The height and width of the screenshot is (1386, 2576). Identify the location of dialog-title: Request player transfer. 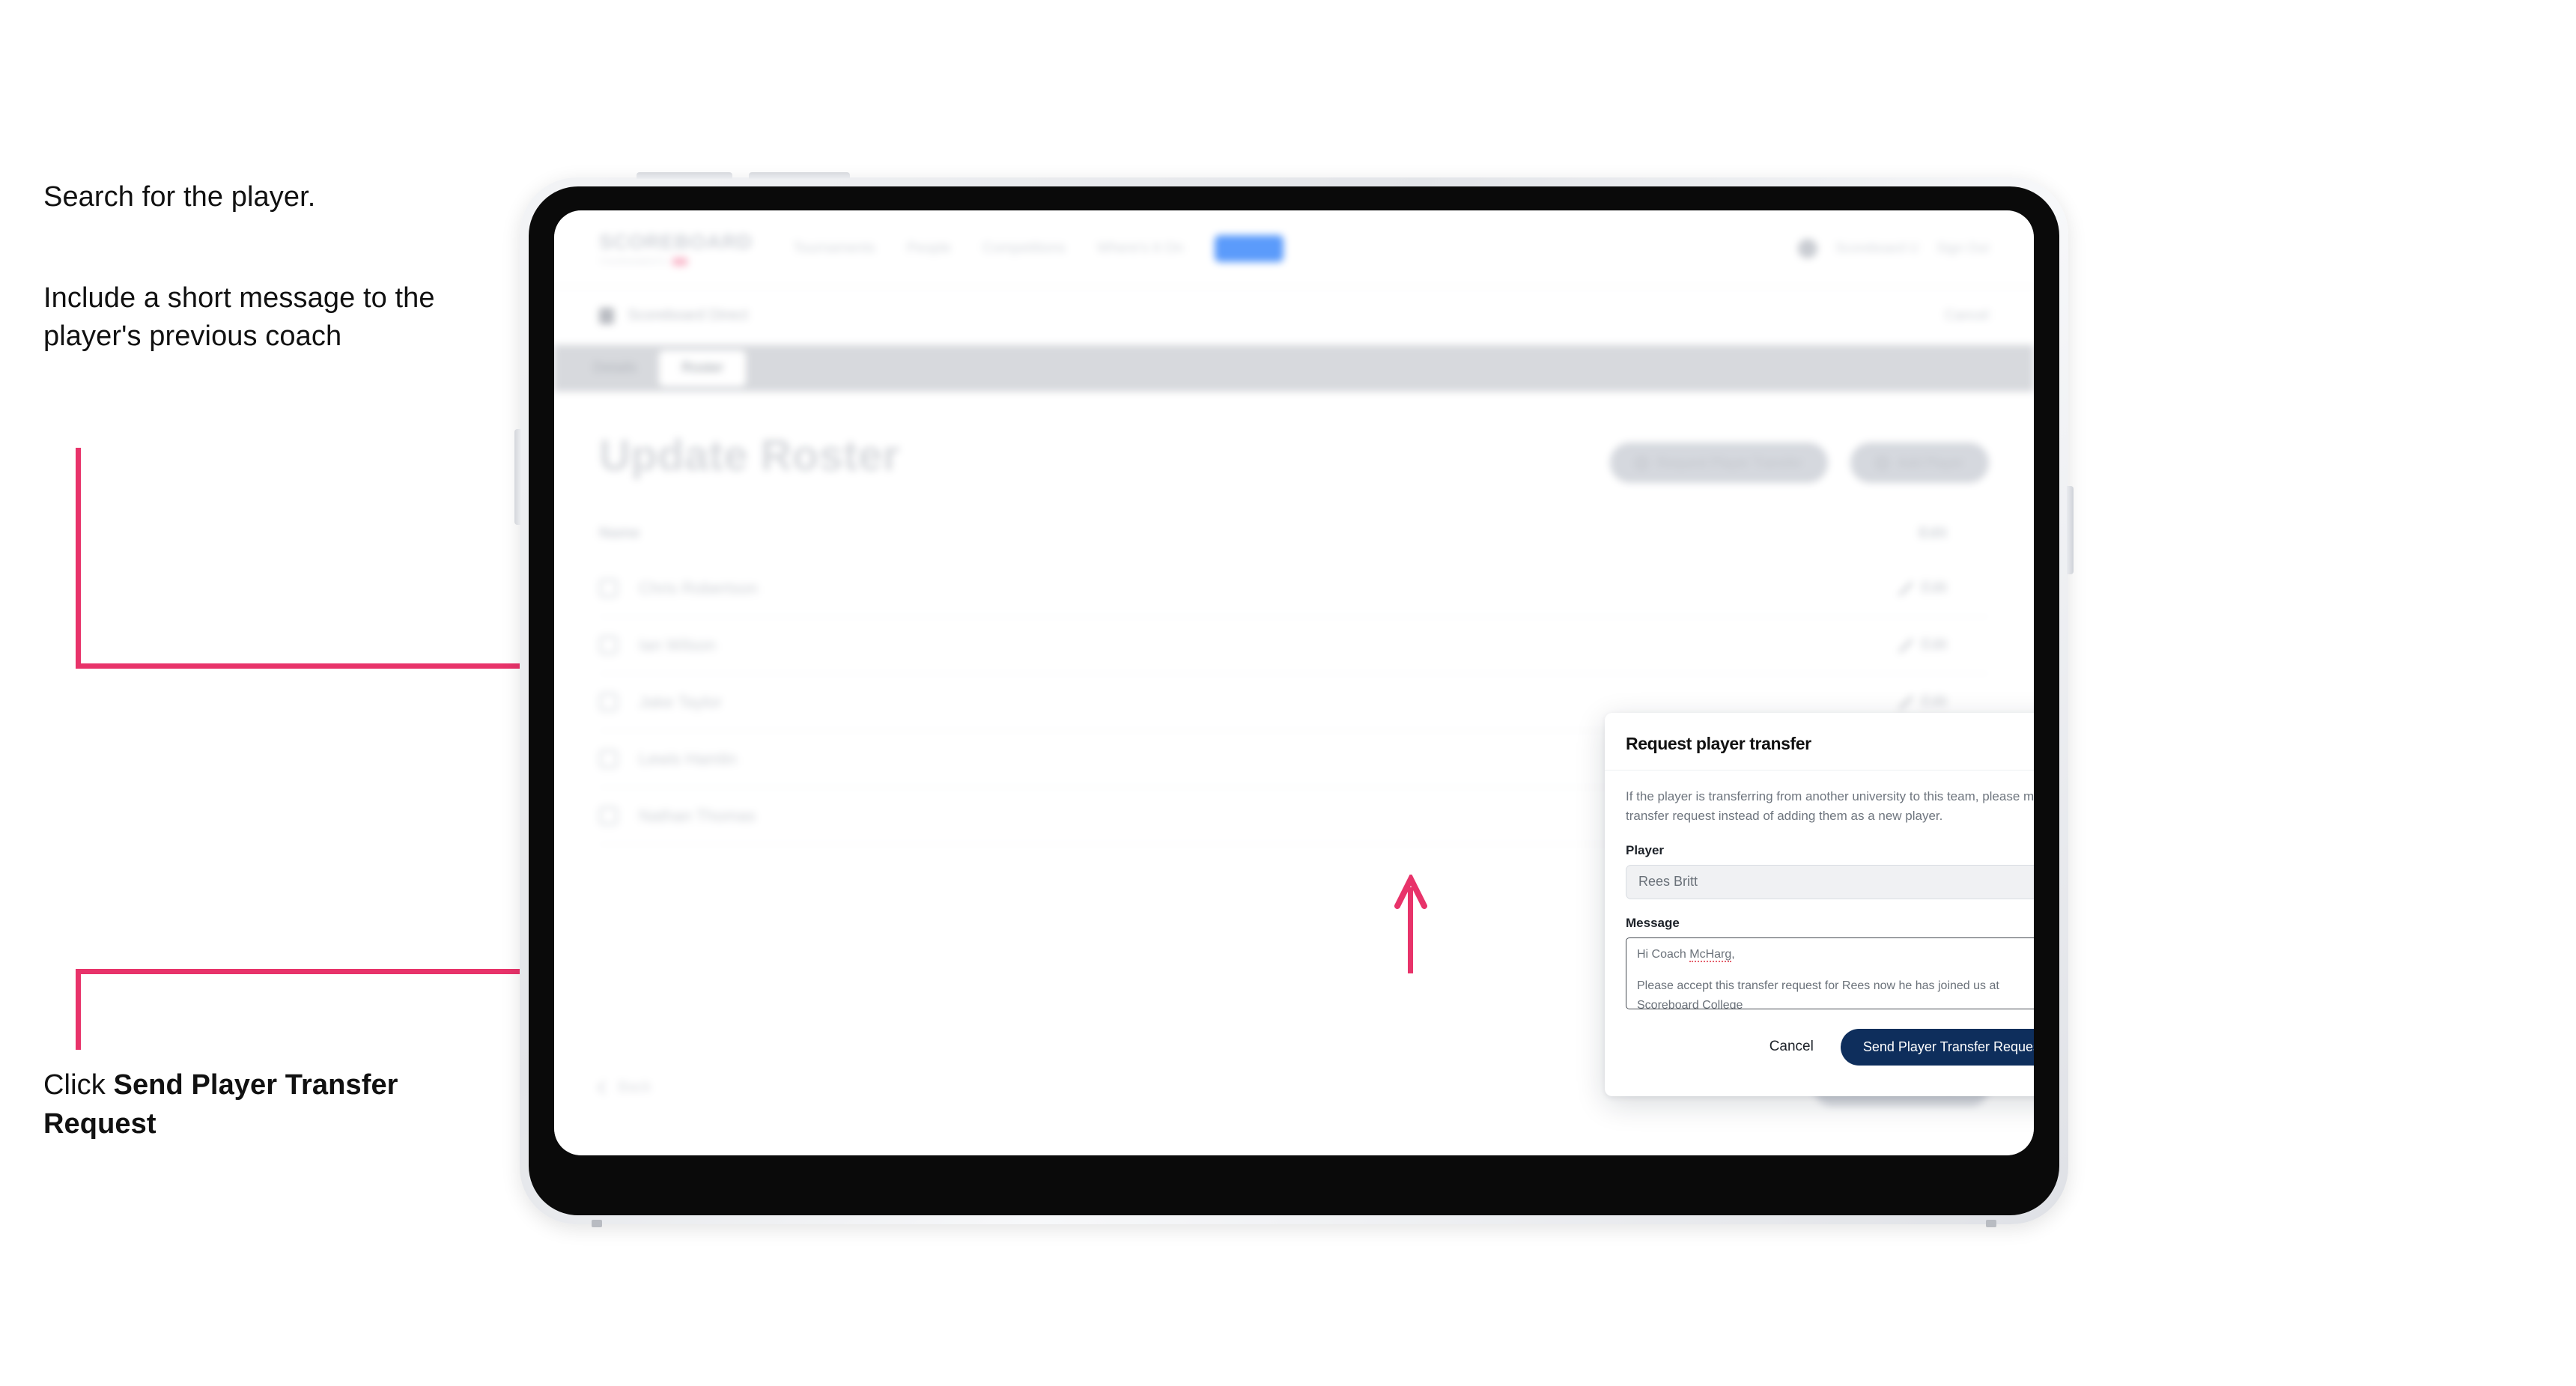
(1718, 743).